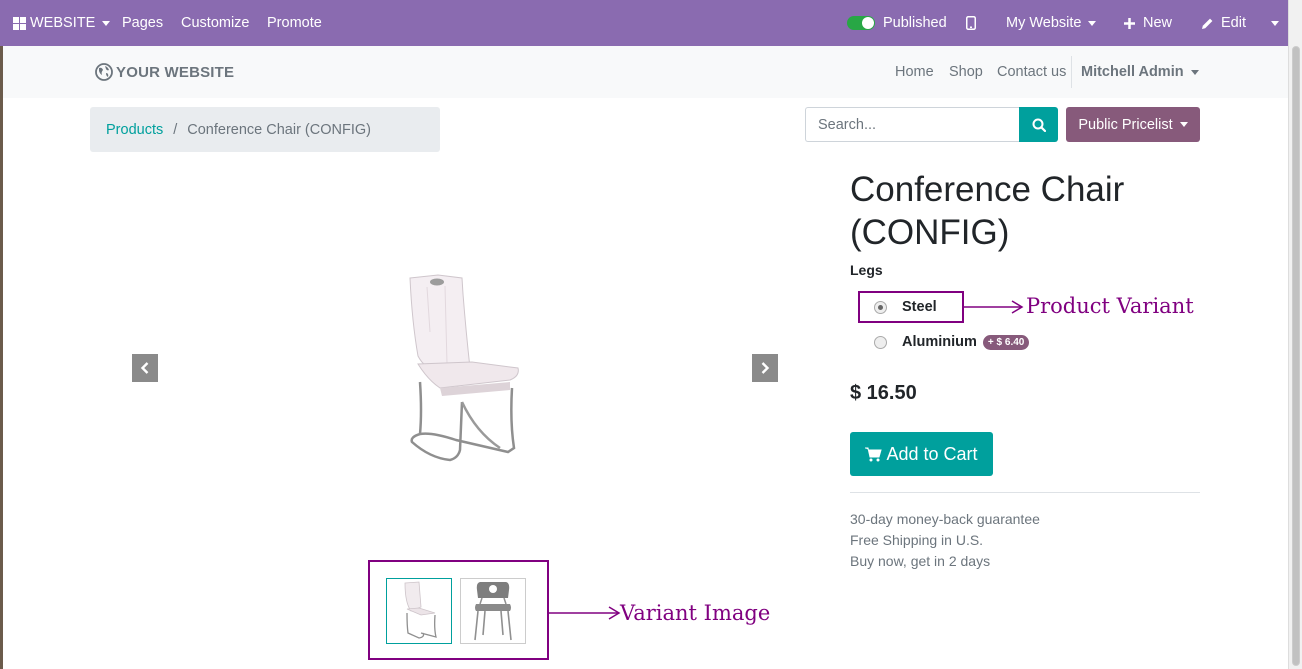 The height and width of the screenshot is (669, 1302). I want to click on variant-option-label: Aluminium, so click(939, 342).